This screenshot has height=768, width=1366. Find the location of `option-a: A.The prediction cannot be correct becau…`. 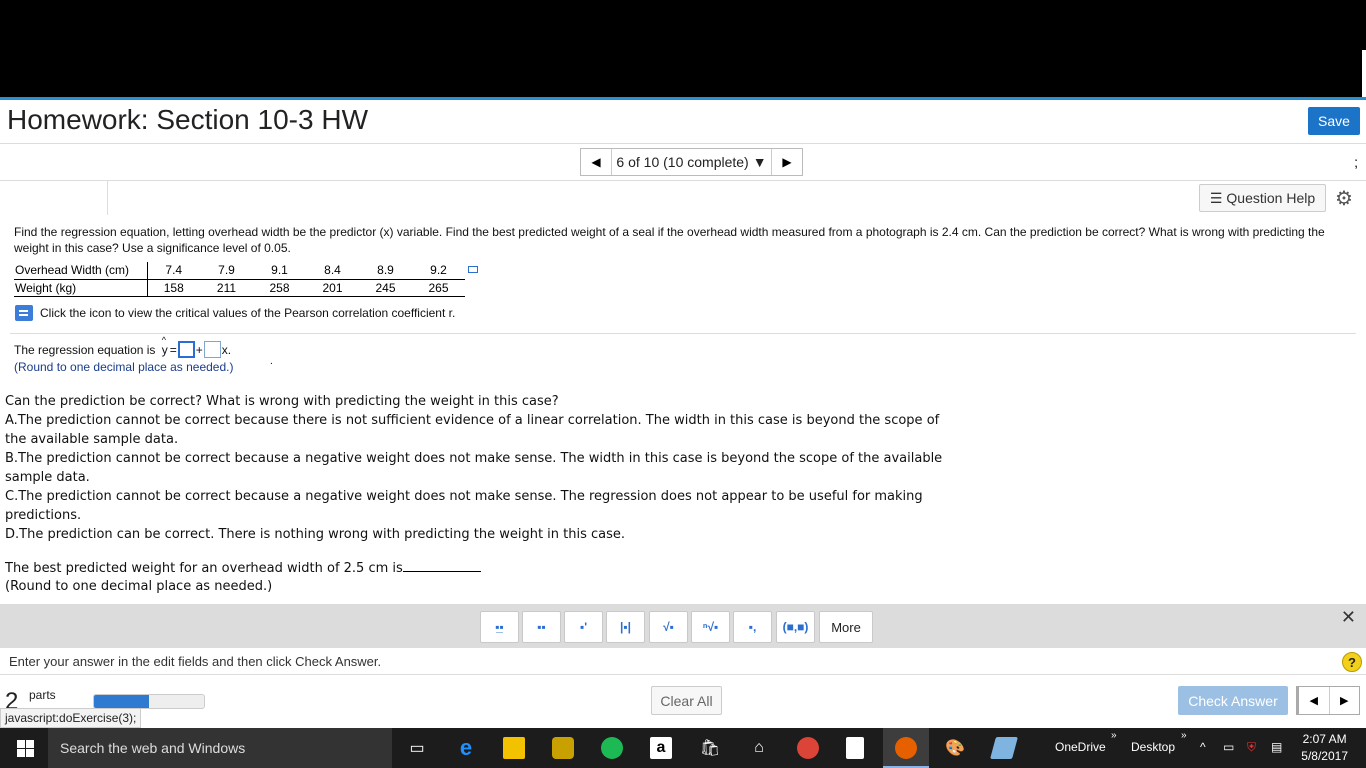

option-a: A.The prediction cannot be correct becau… is located at coordinates (475, 430).